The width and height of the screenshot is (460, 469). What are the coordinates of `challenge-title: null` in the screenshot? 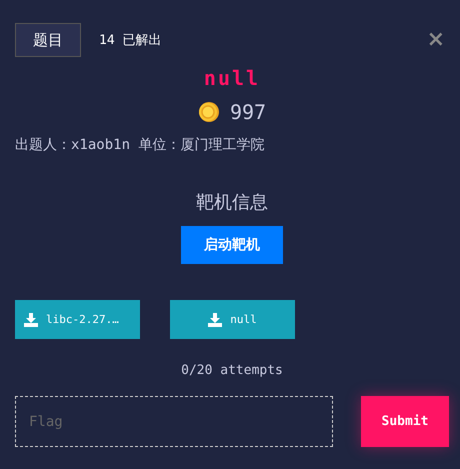 It's located at (232, 78).